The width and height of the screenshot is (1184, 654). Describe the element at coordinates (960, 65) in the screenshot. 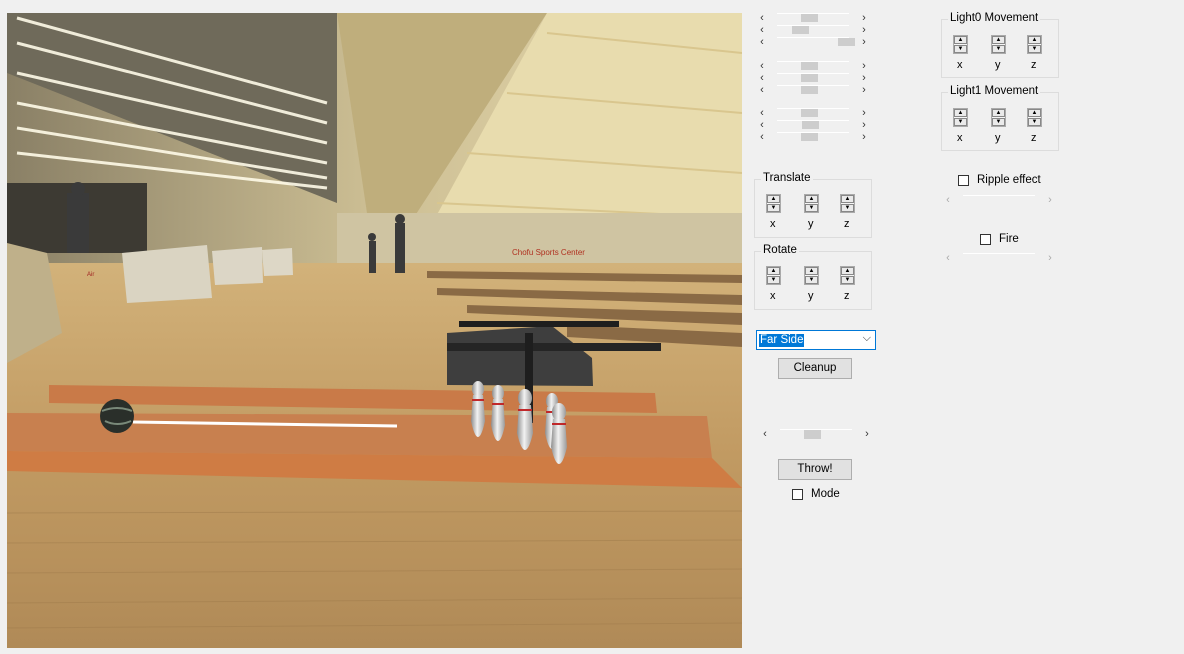

I see `light0-x-label: x` at that location.